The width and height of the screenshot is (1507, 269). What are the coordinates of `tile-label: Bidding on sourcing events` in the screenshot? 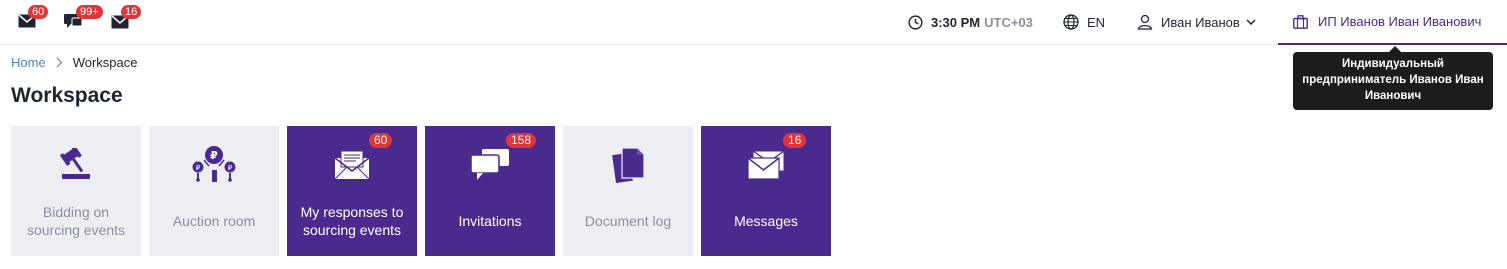 It's located at (76, 221).